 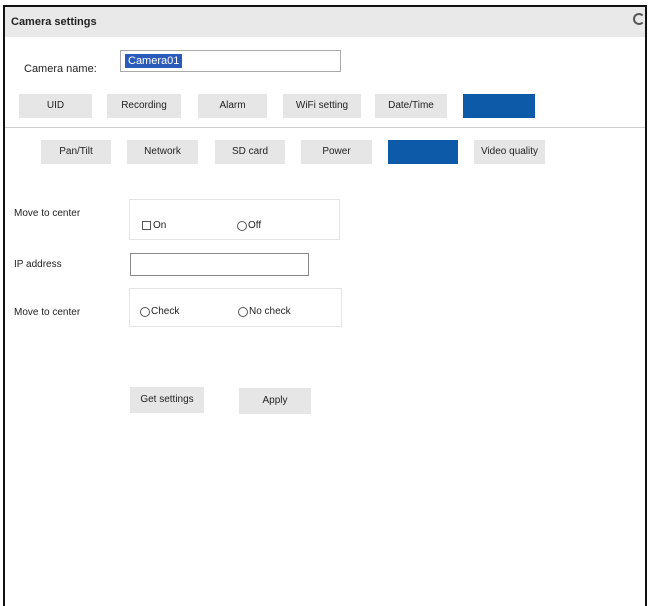 I want to click on subtab-sd-card: SD card, so click(x=250, y=152).